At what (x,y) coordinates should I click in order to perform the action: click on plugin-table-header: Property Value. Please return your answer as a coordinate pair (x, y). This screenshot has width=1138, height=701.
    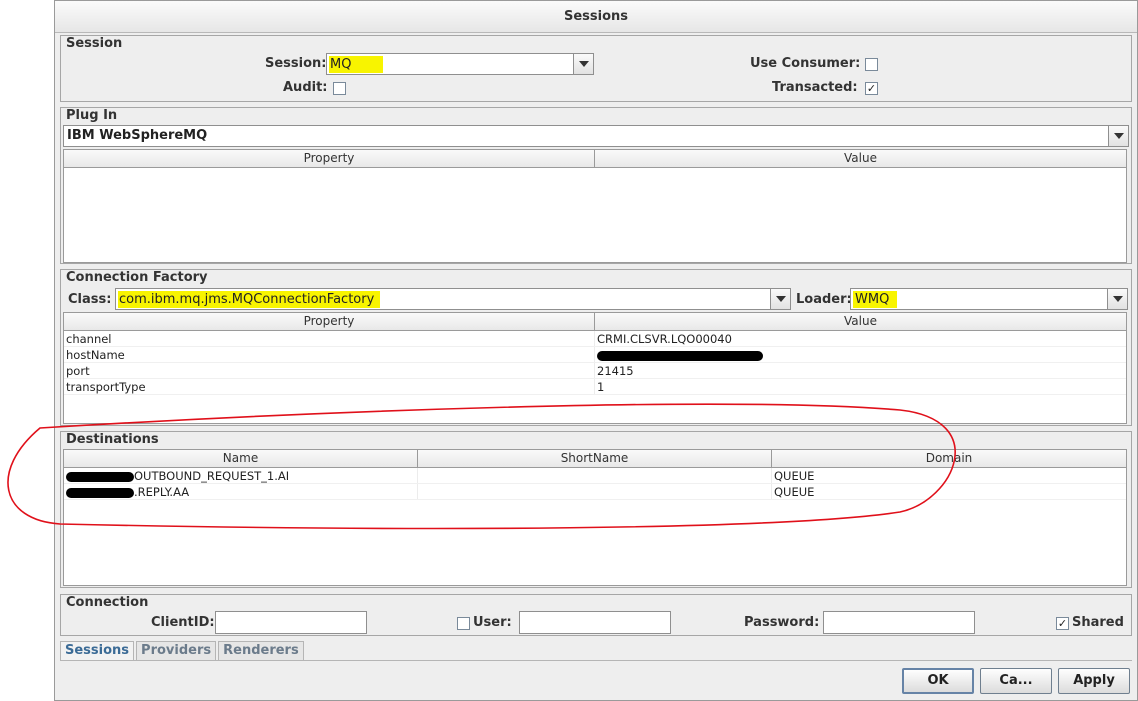
    Looking at the image, I should click on (595, 159).